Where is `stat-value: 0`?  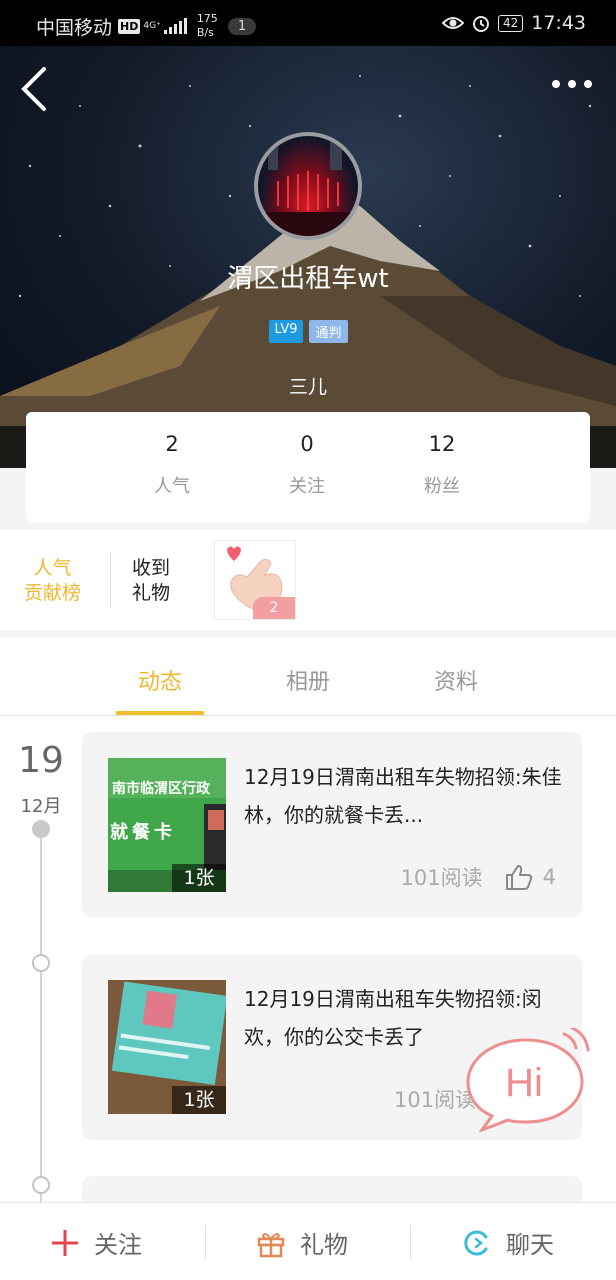 stat-value: 0 is located at coordinates (307, 444).